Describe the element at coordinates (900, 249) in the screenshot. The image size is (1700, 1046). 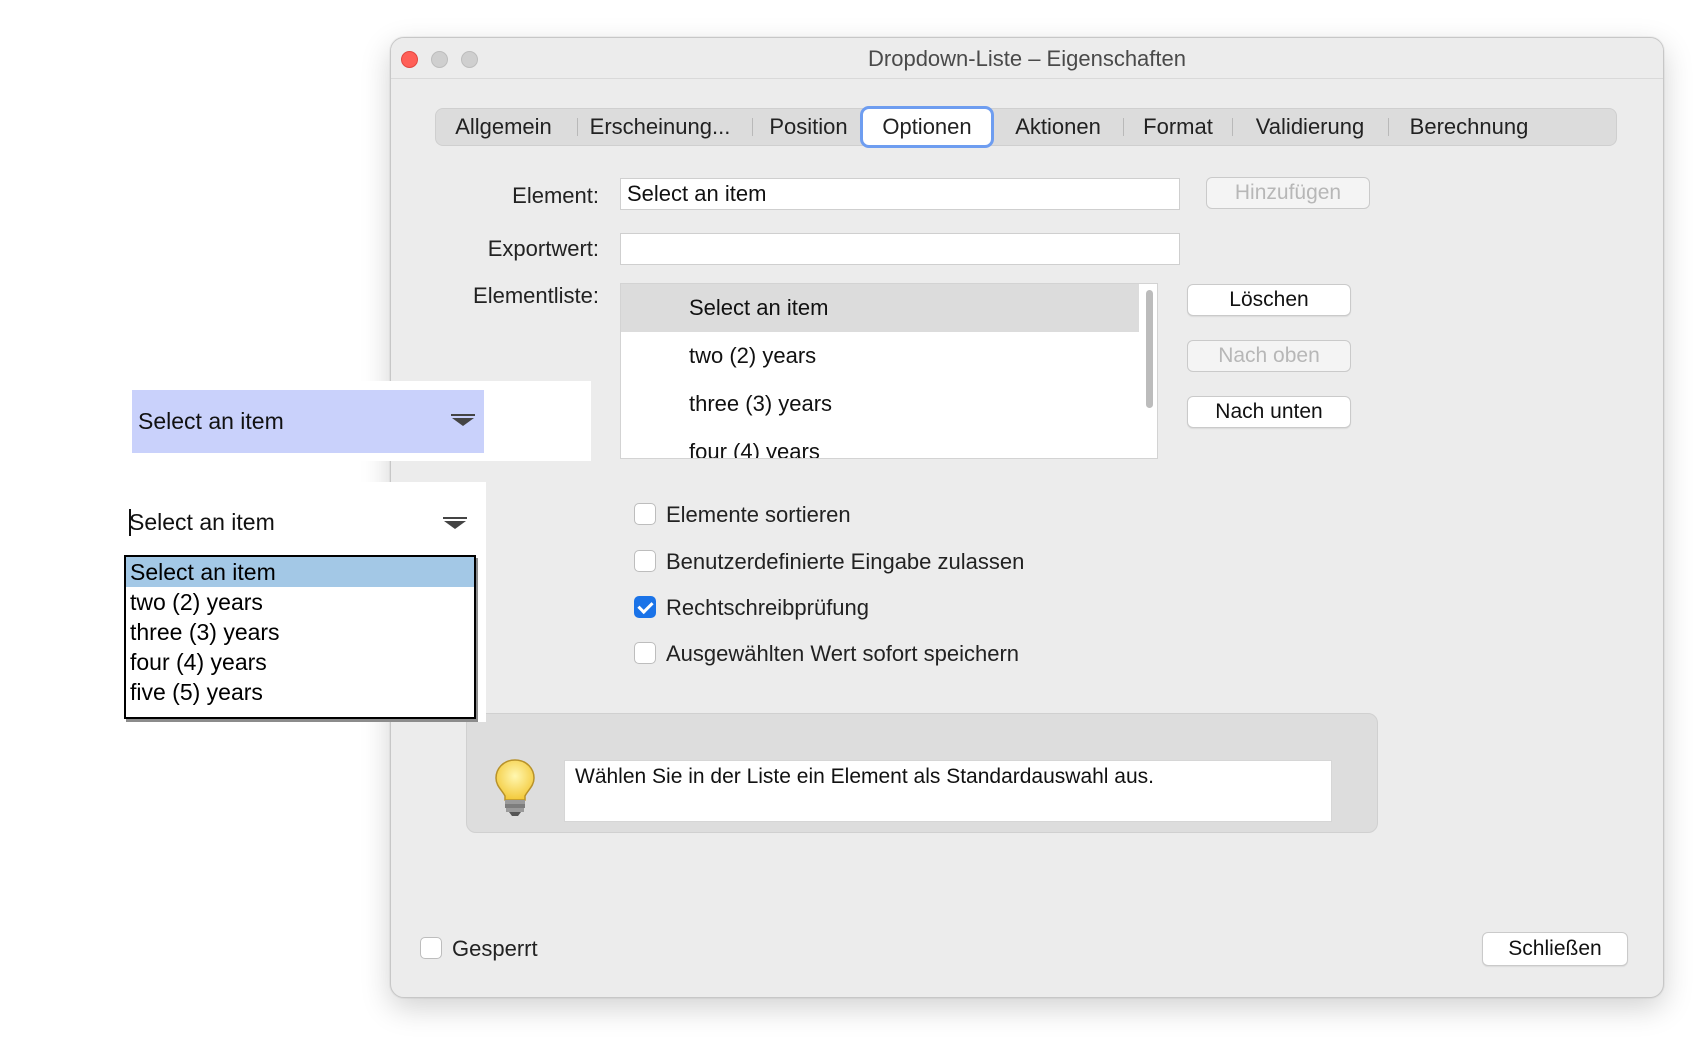
I see `exportwert-input` at that location.